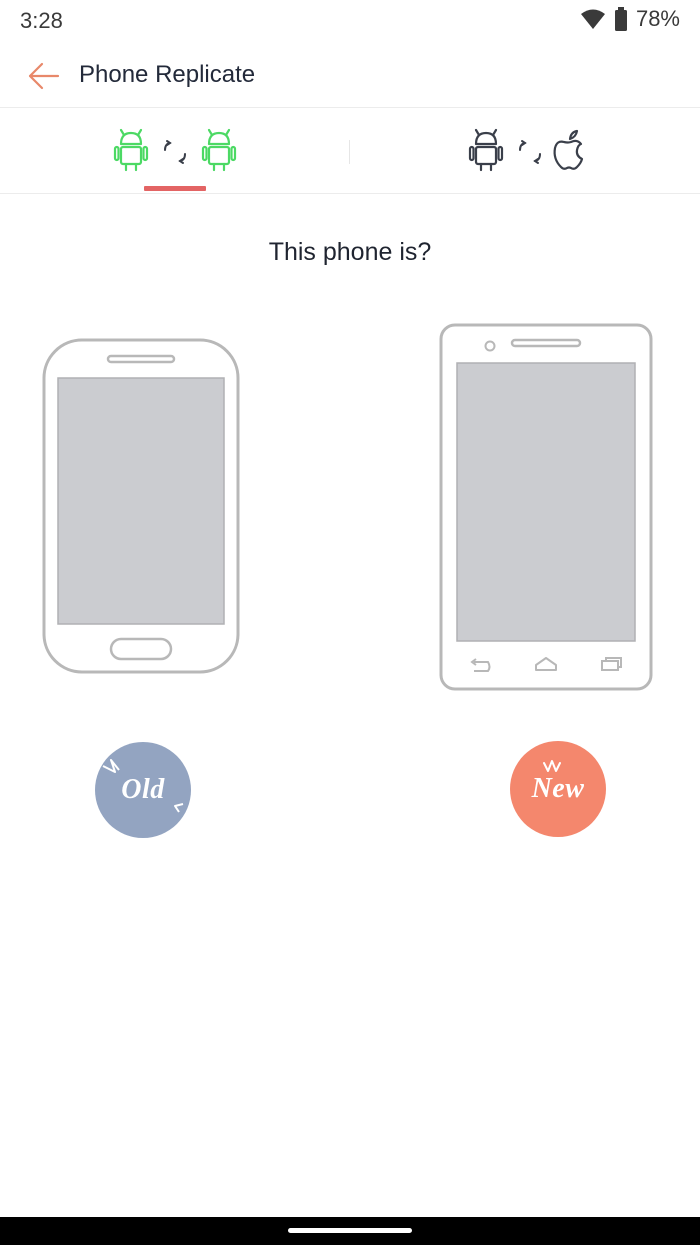 The image size is (700, 1245). What do you see at coordinates (143, 786) in the screenshot?
I see `crack-icon` at bounding box center [143, 786].